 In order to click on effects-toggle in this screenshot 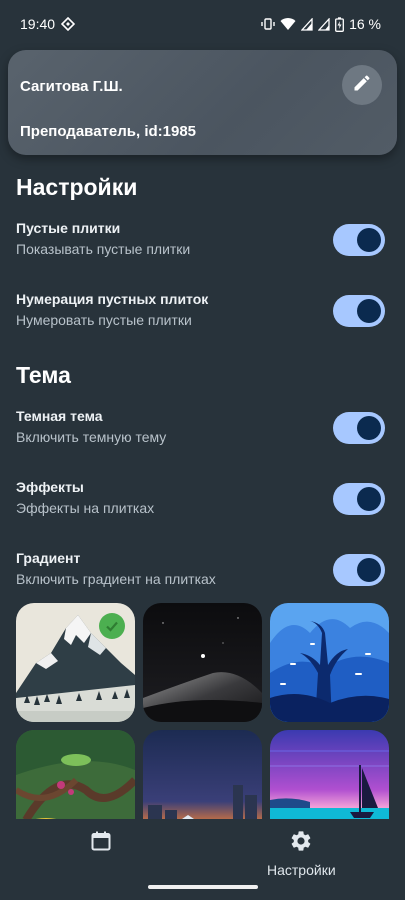, I will do `click(359, 499)`.